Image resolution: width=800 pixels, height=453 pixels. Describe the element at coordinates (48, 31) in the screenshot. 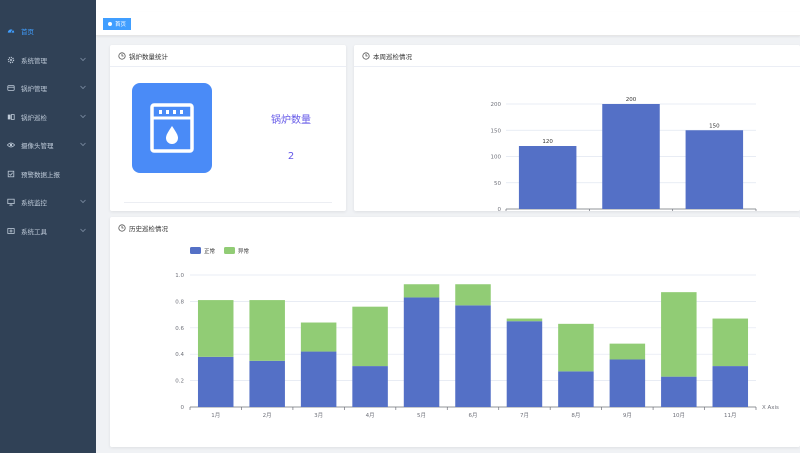

I see `sidebar-item-0: 首页` at that location.